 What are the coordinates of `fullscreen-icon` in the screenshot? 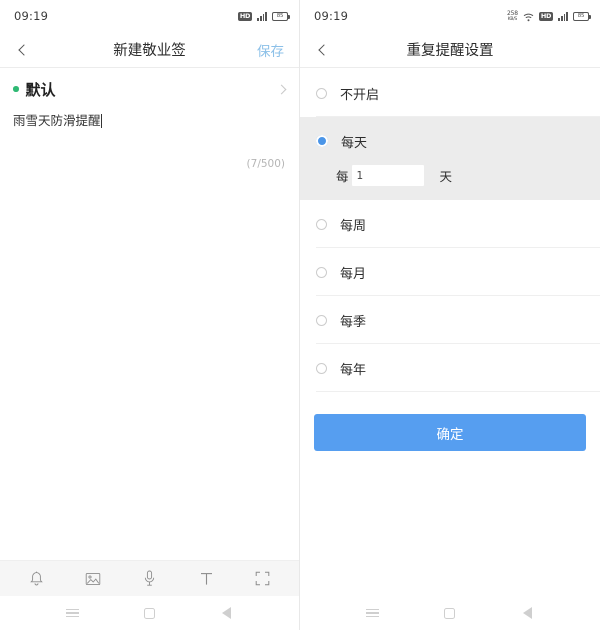 It's located at (262, 578).